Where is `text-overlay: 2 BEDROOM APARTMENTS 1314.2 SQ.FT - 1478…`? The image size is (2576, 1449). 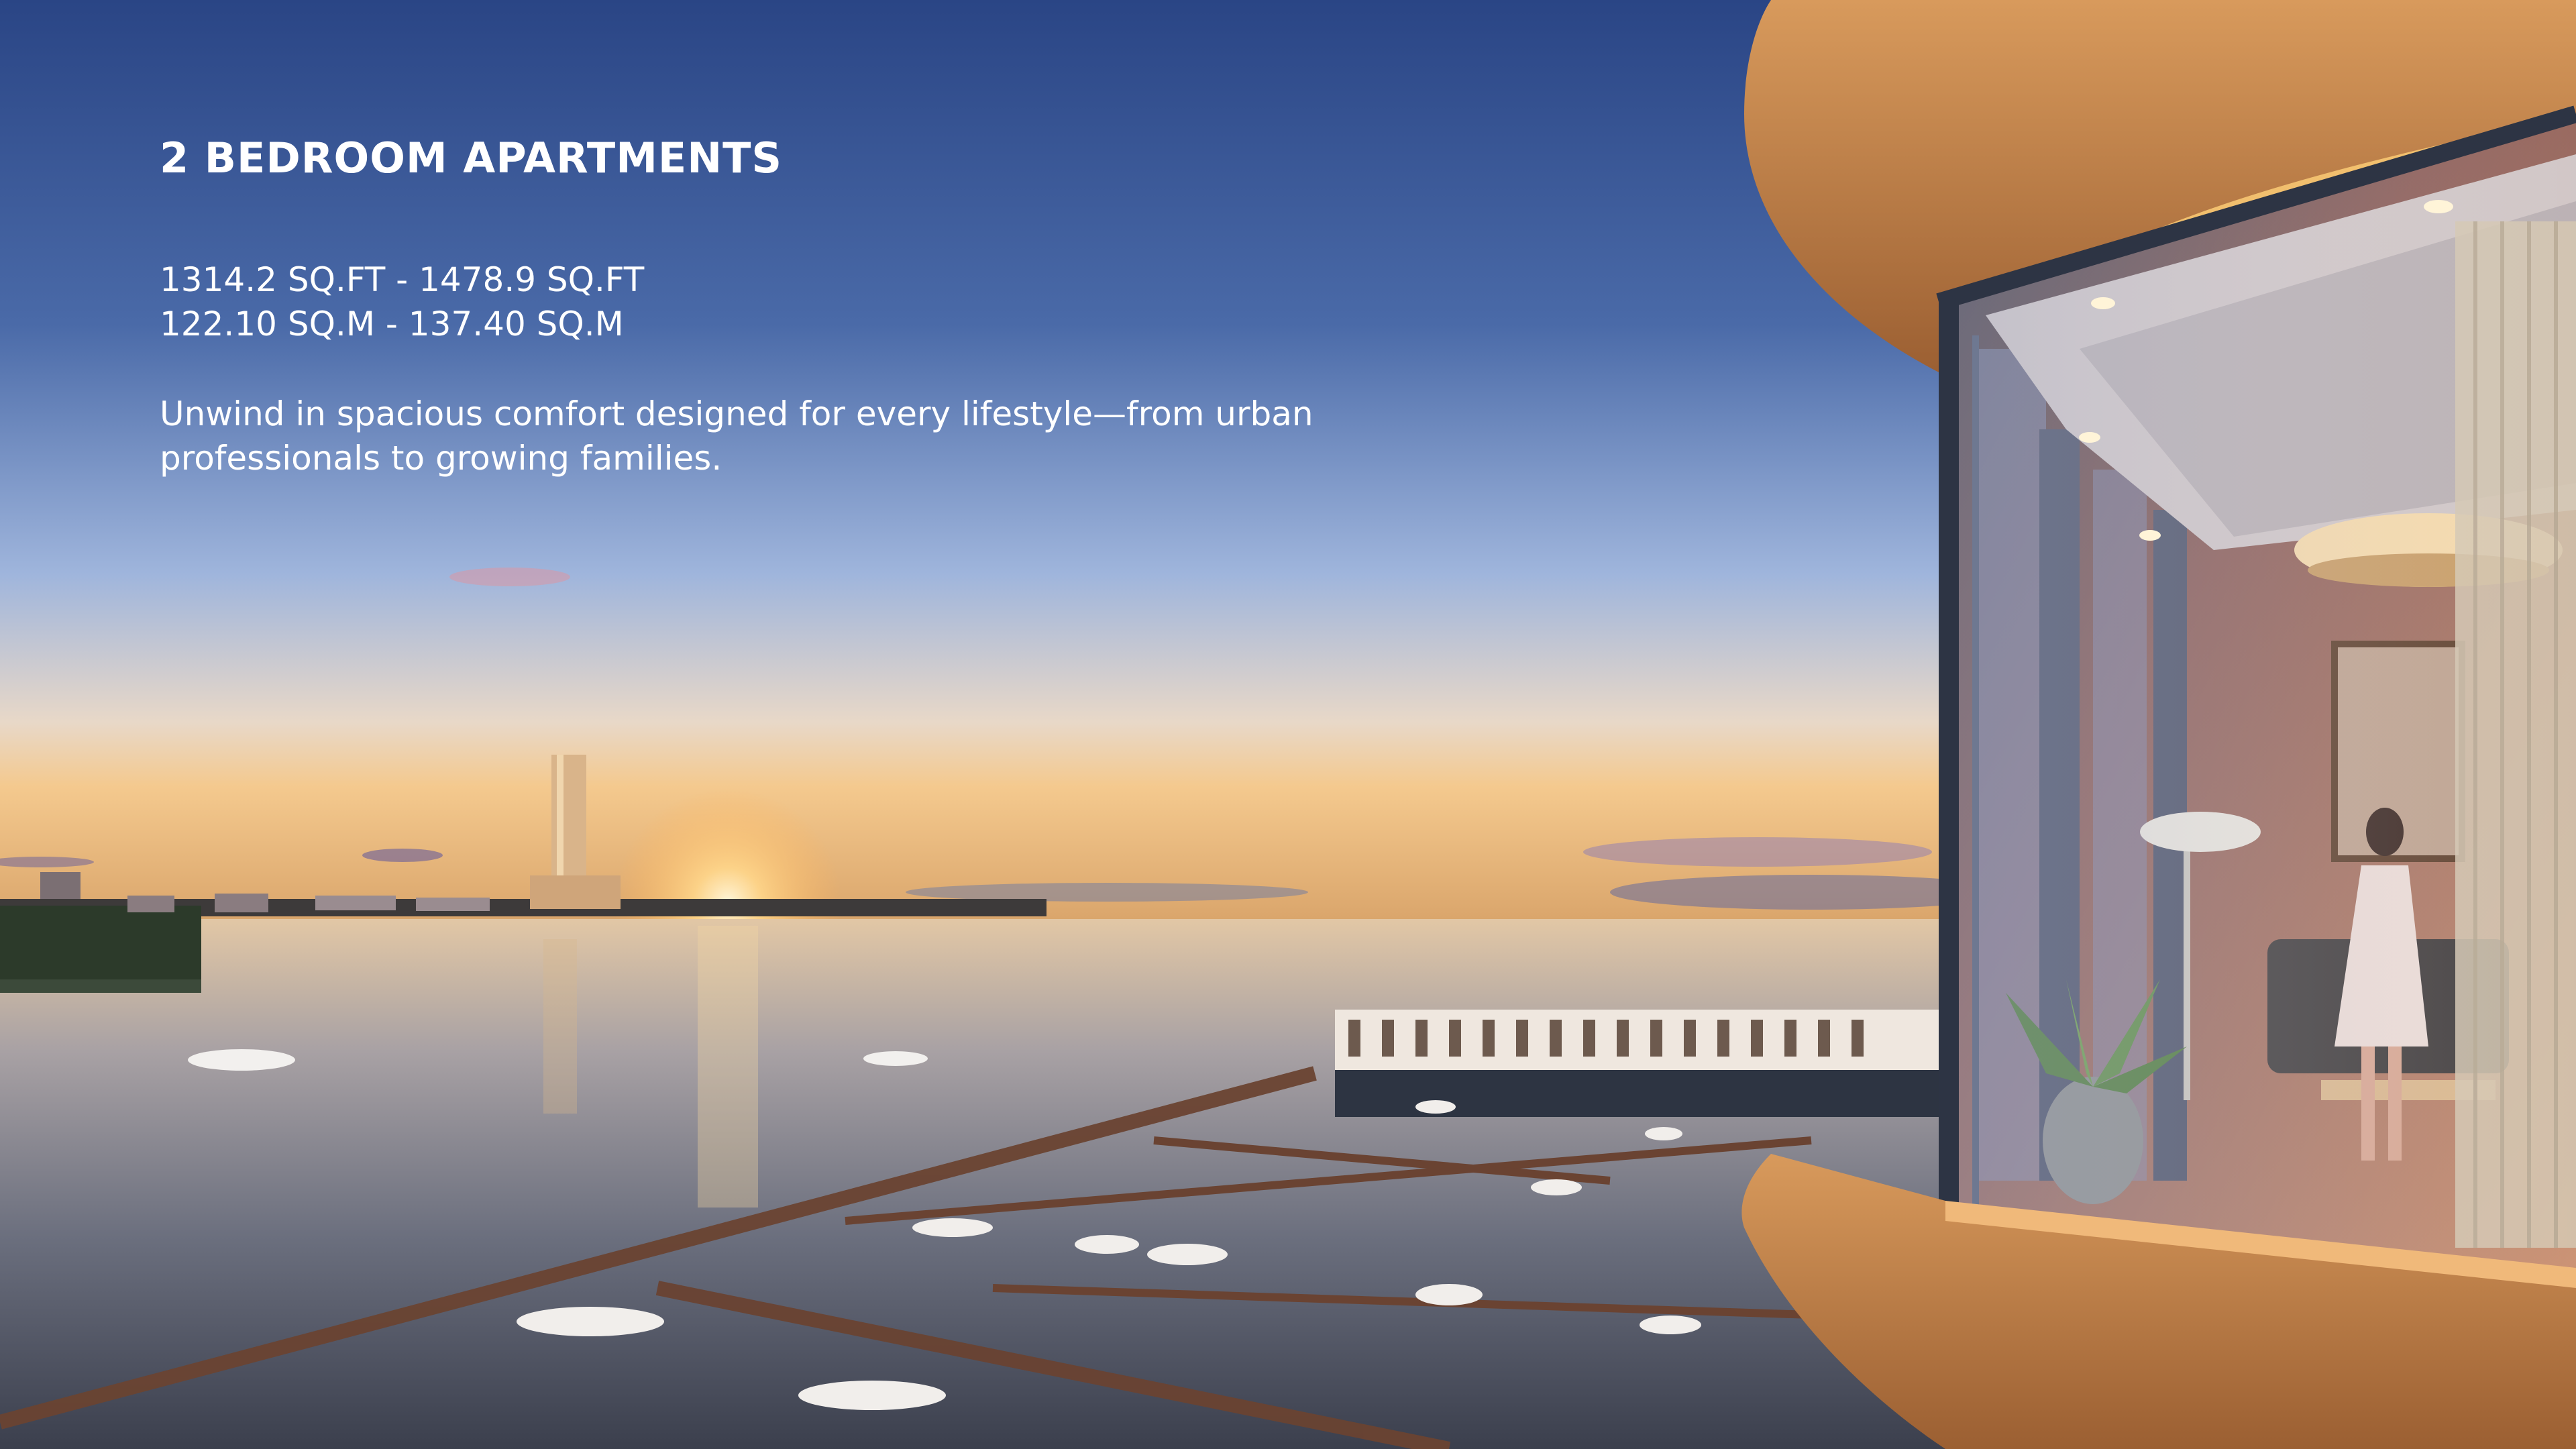 text-overlay: 2 BEDROOM APARTMENTS 1314.2 SQ.FT - 1478… is located at coordinates (736, 305).